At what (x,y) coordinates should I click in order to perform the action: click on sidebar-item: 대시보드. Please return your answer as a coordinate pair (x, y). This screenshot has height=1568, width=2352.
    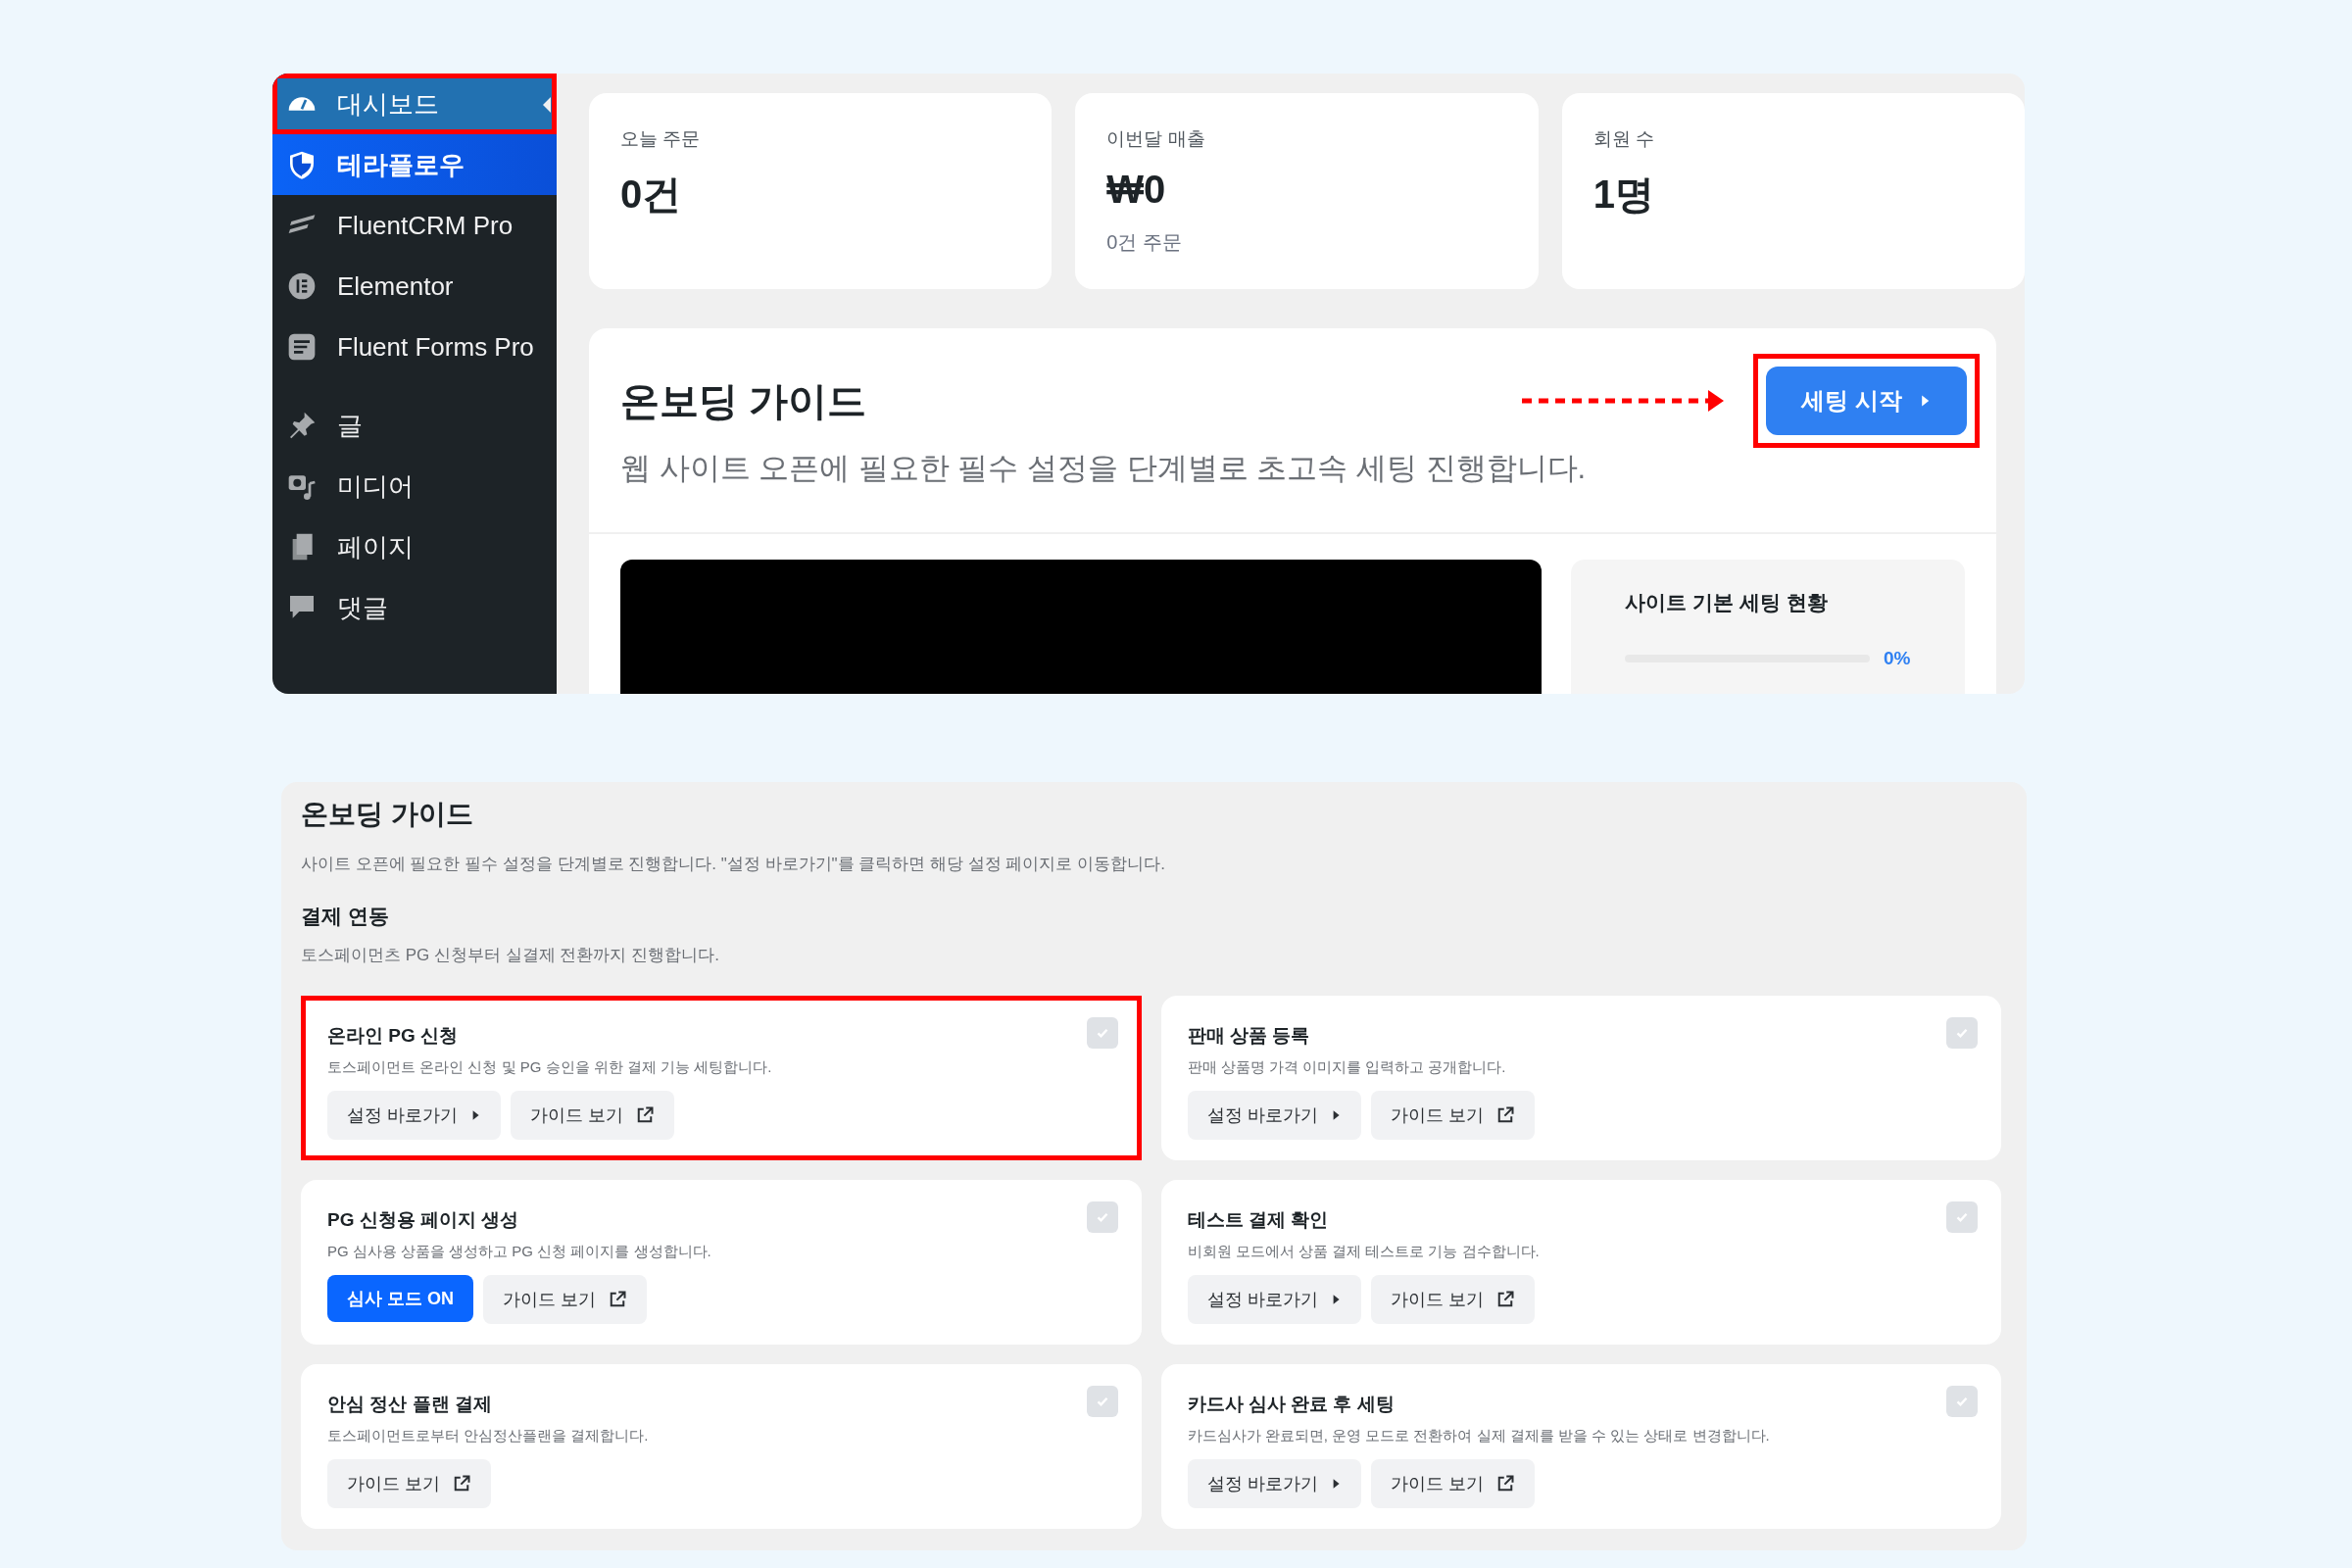
    Looking at the image, I should click on (414, 104).